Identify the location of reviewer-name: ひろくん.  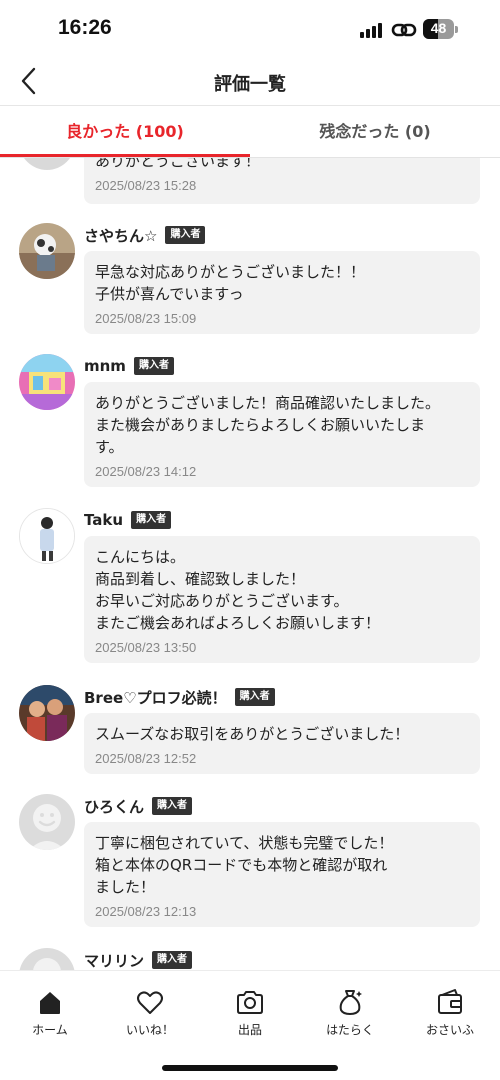
(114, 806).